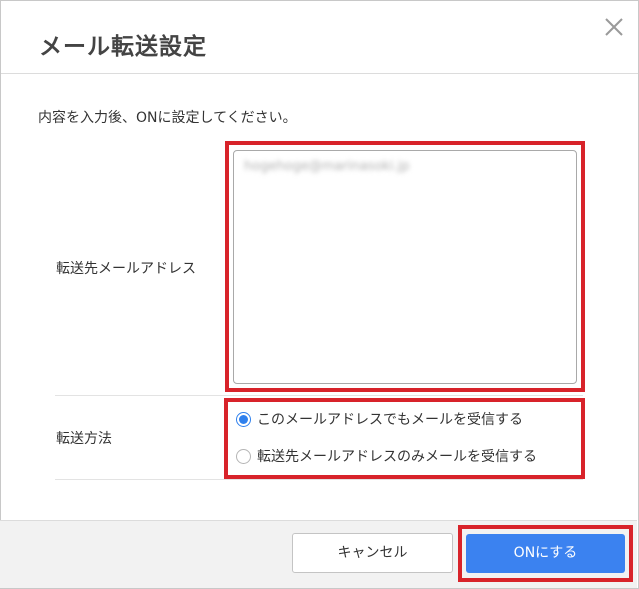 This screenshot has height=589, width=639. I want to click on dialog-title: メール転送設定, so click(123, 47).